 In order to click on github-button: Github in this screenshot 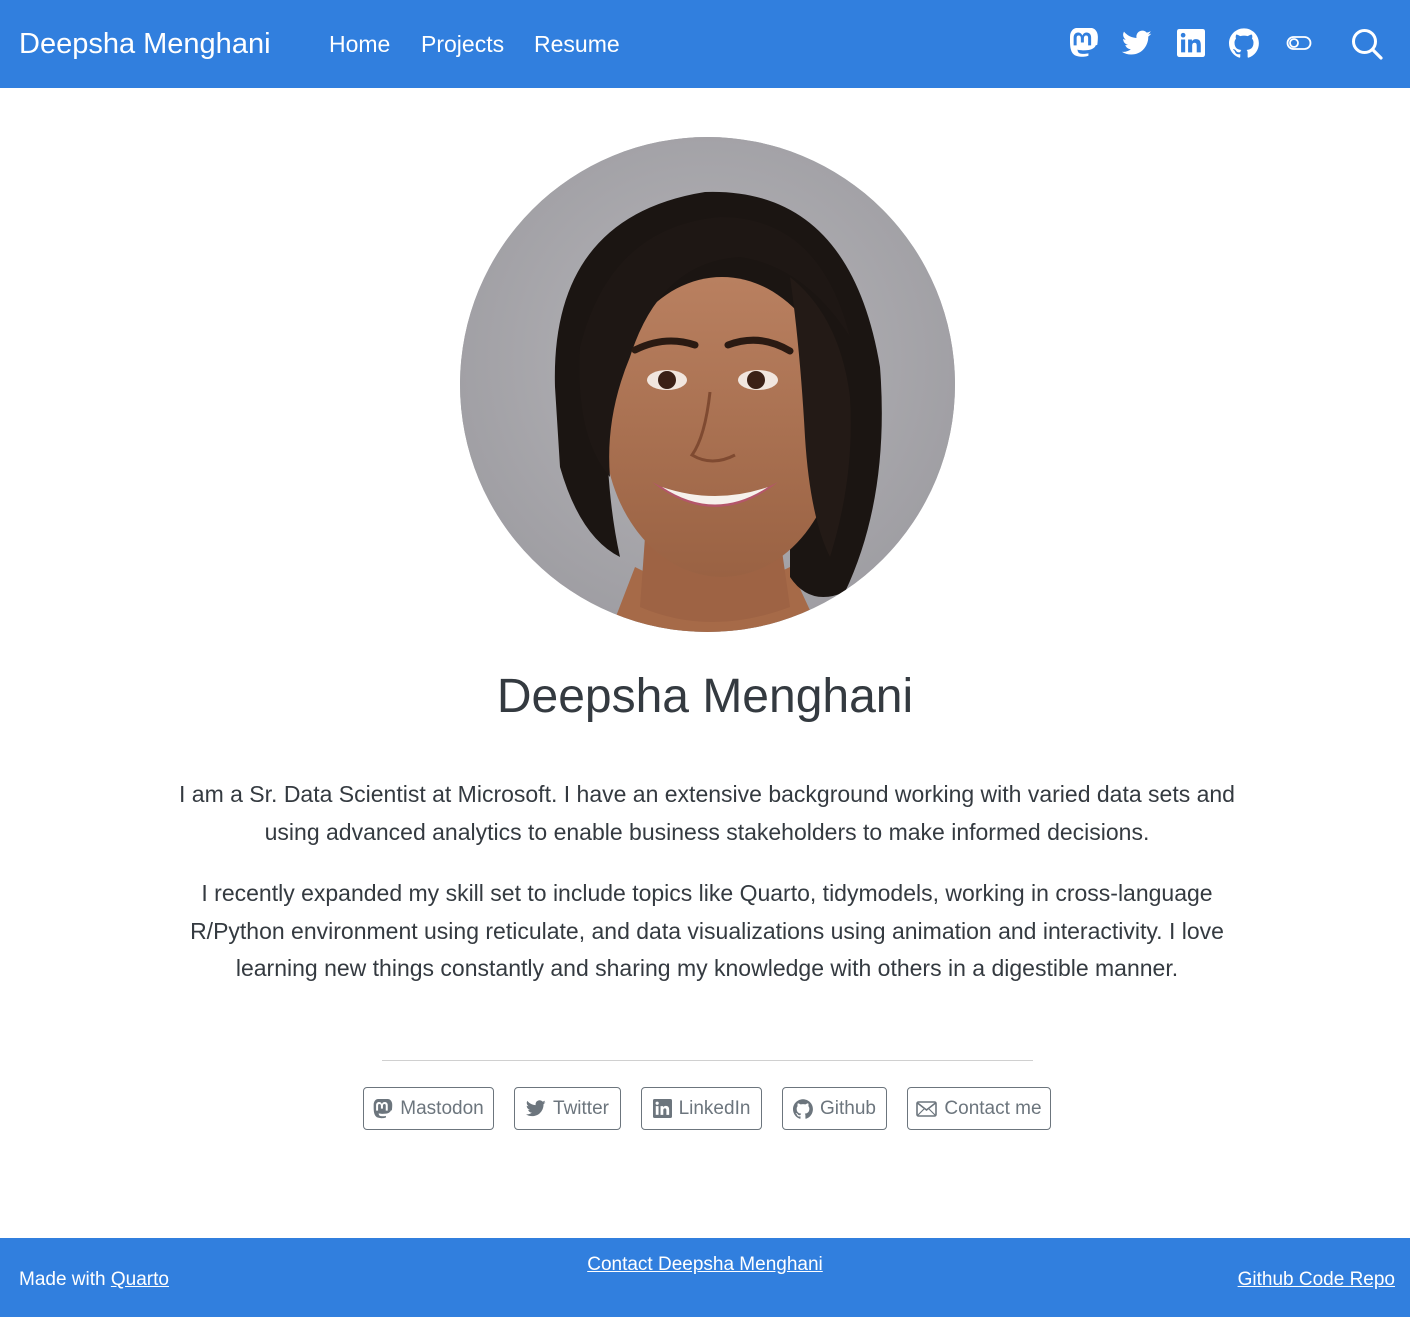, I will do `click(834, 1108)`.